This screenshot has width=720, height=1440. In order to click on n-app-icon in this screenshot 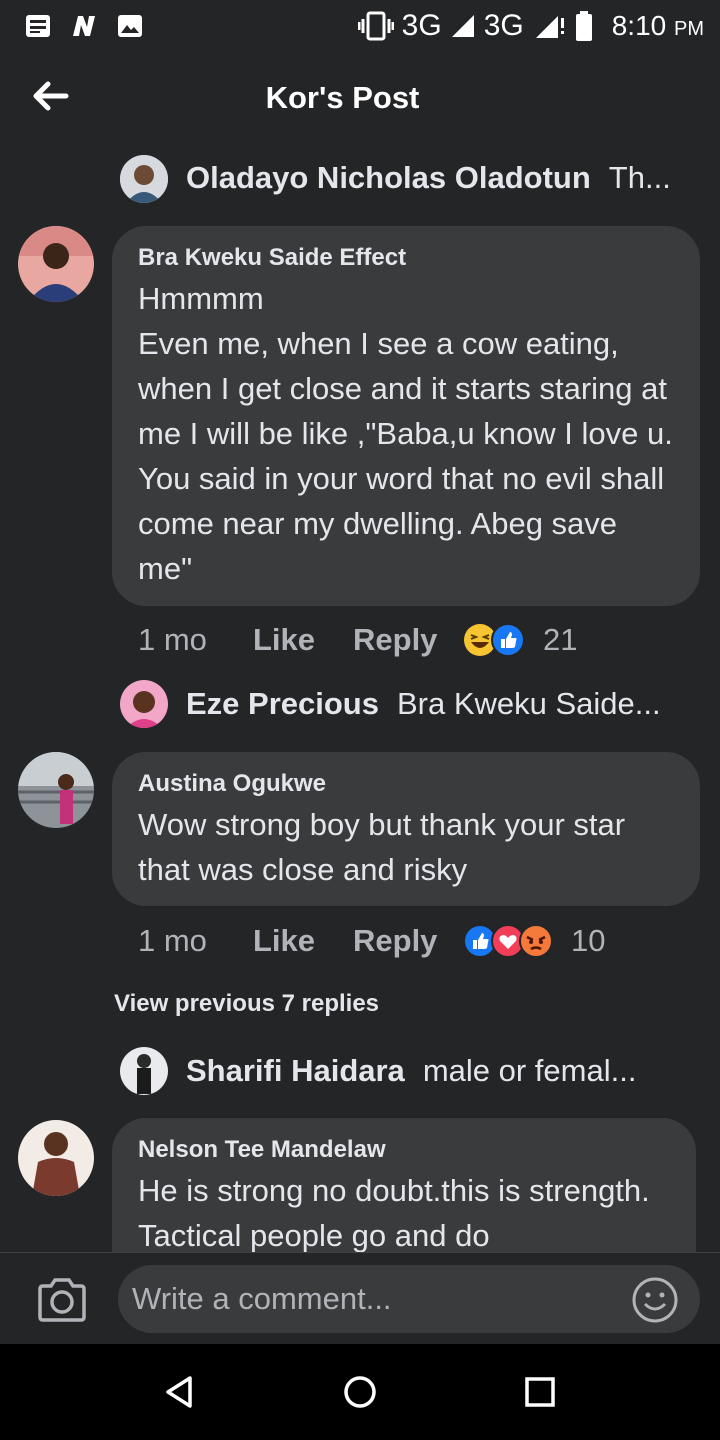, I will do `click(84, 26)`.